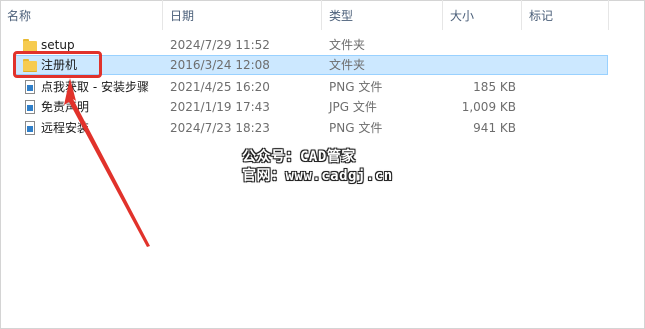  What do you see at coordinates (317, 176) in the screenshot?
I see `watermark-line-2: 官网：www.cadgj.cn` at bounding box center [317, 176].